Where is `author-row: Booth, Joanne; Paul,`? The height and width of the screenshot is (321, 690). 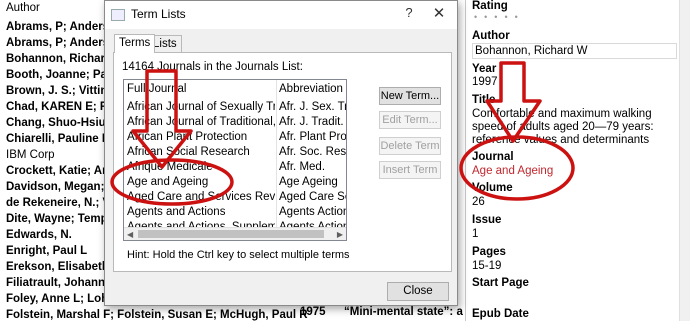
author-row: Booth, Joanne; Paul, is located at coordinates (60, 75).